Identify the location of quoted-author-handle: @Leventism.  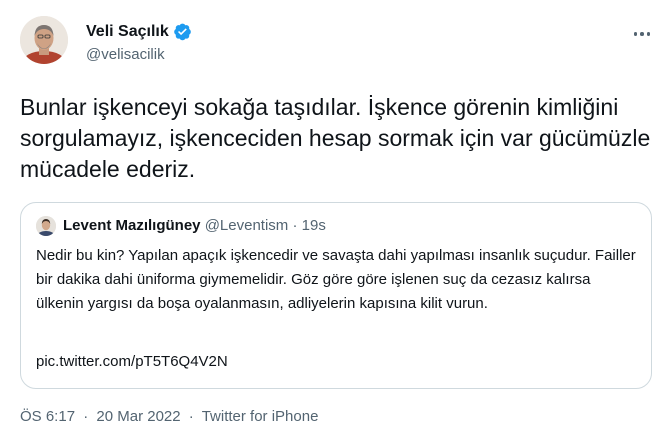
(246, 225).